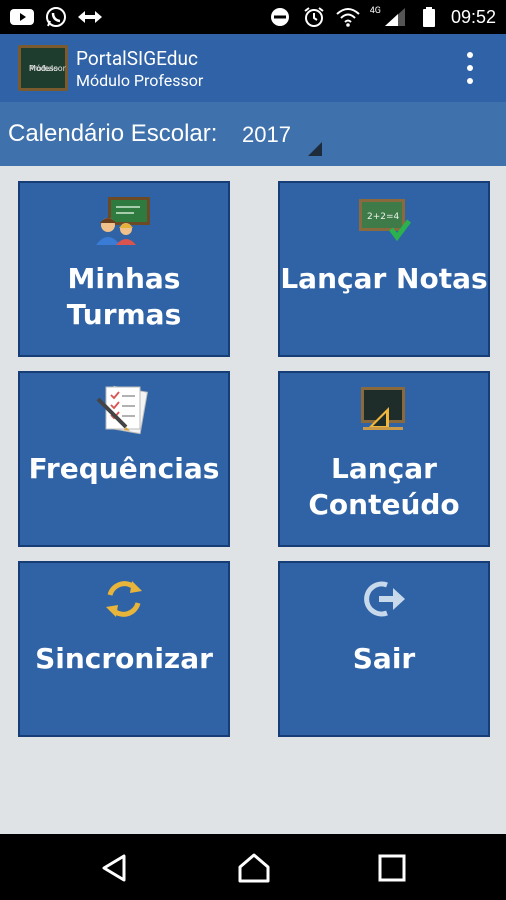  I want to click on logo-text-line2: Professor, so click(47, 68).